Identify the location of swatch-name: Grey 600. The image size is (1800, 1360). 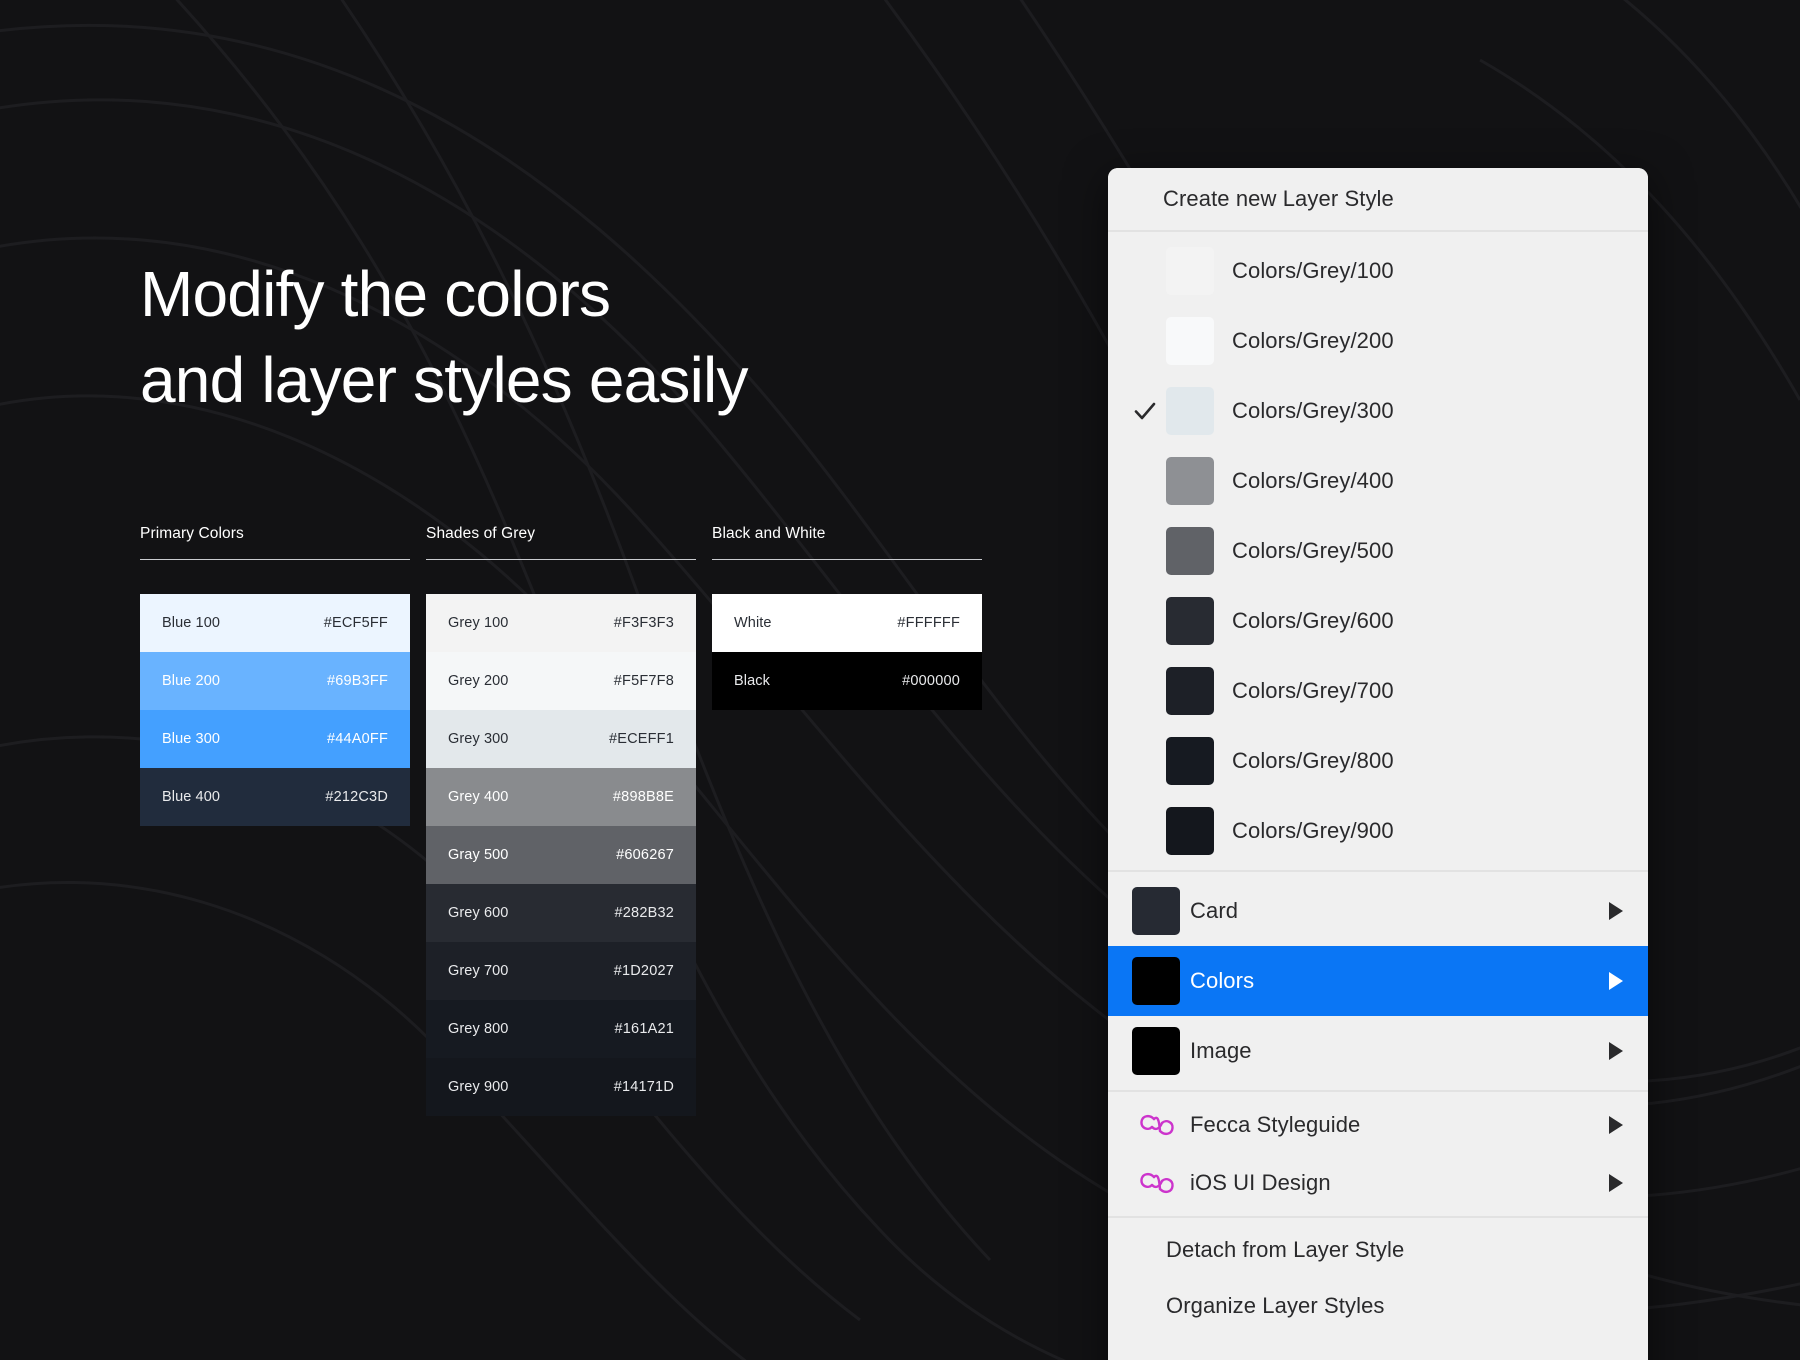
(478, 913).